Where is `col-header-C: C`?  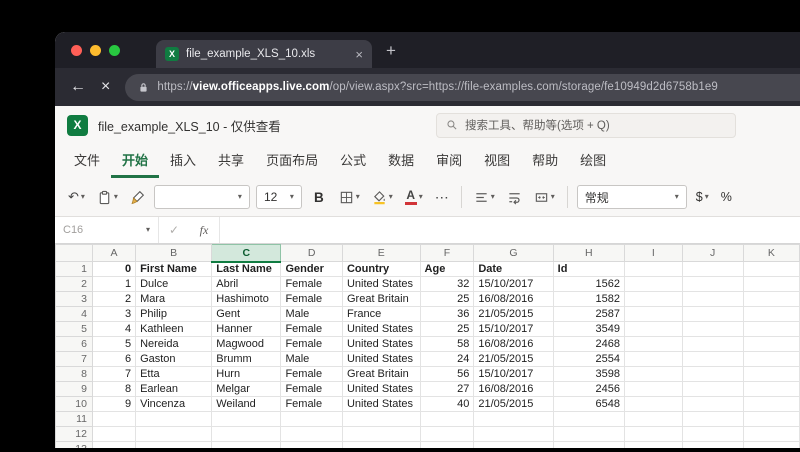 col-header-C: C is located at coordinates (246, 253).